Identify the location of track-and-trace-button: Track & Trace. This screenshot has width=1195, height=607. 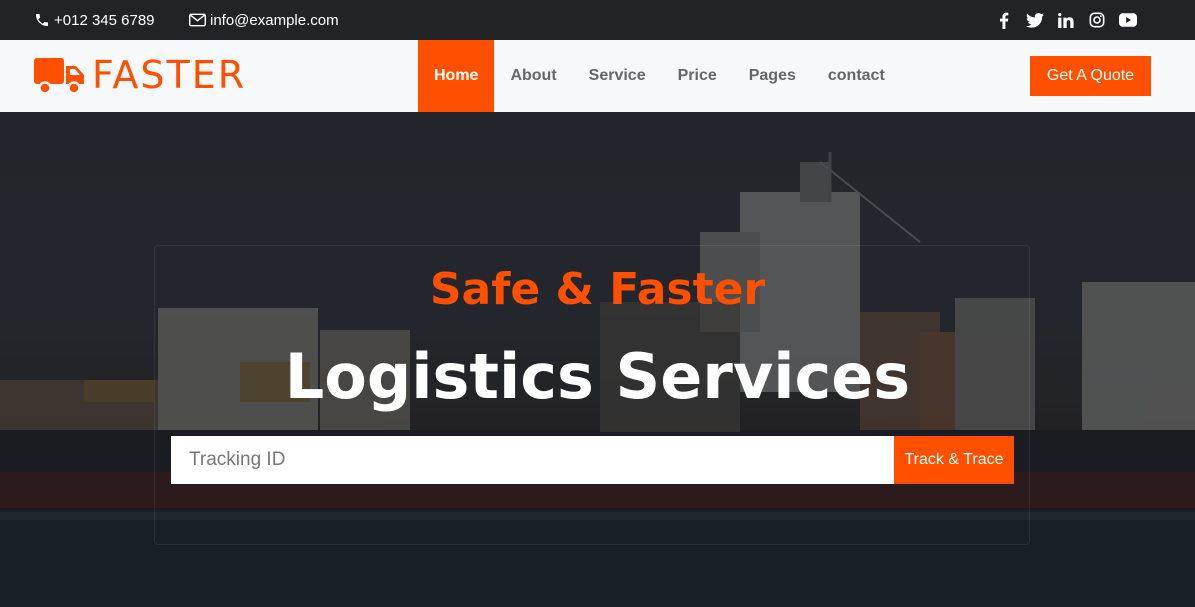
(954, 460).